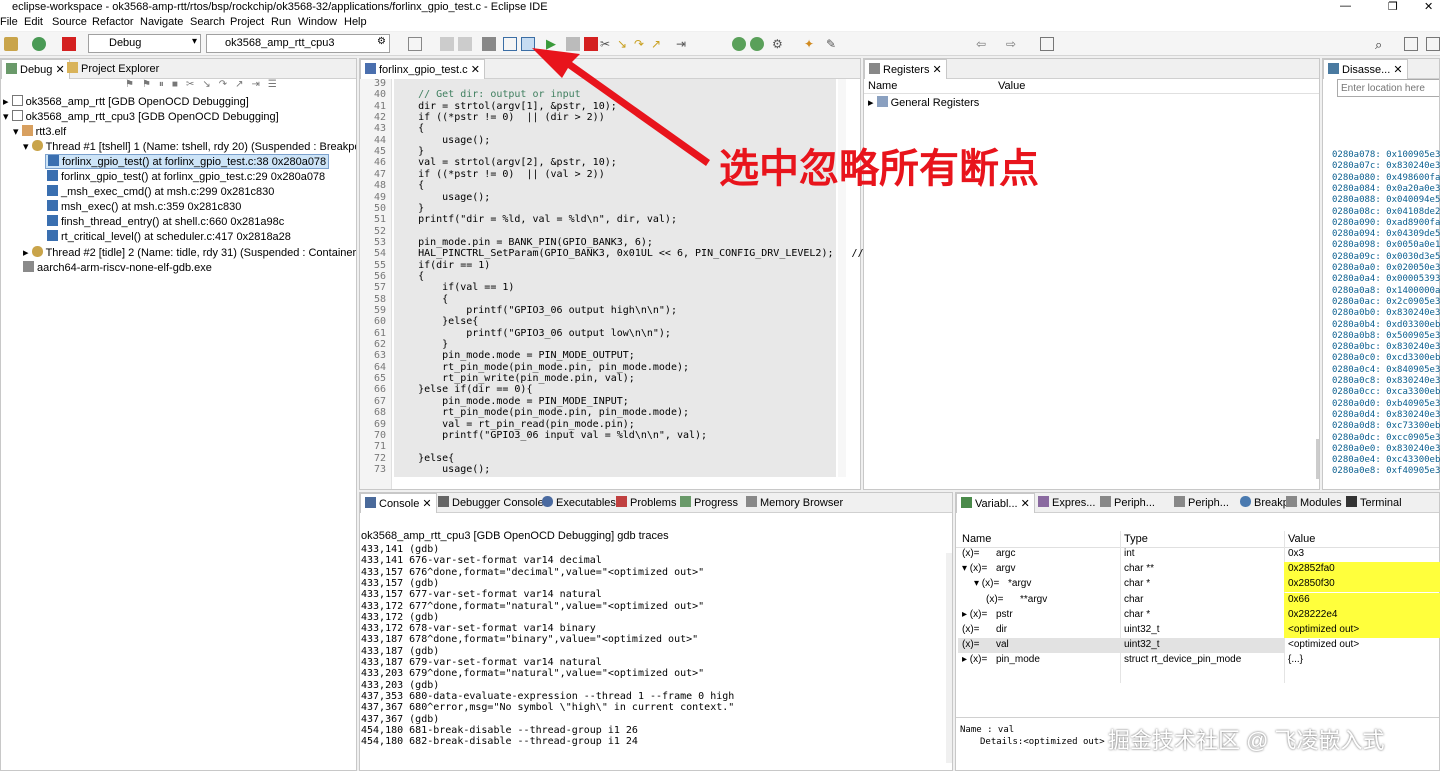 The height and width of the screenshot is (771, 1440). Describe the element at coordinates (794, 503) in the screenshot. I see `tab-memory-browser: Memory Browser` at that location.